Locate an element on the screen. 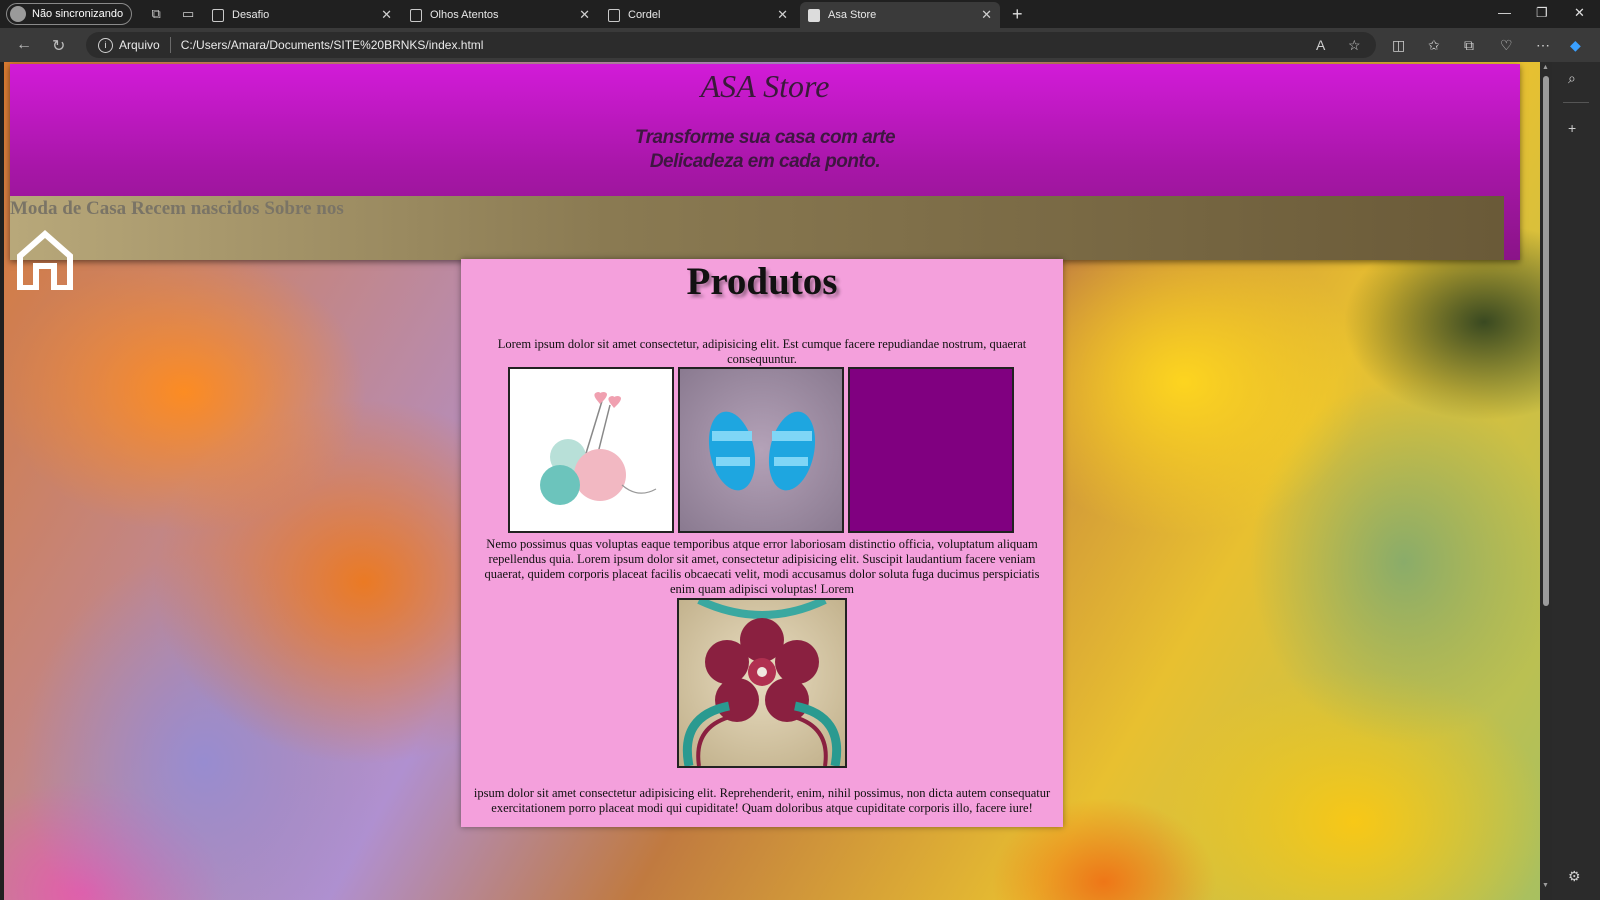 The width and height of the screenshot is (1600, 900). product-image-headband is located at coordinates (762, 683).